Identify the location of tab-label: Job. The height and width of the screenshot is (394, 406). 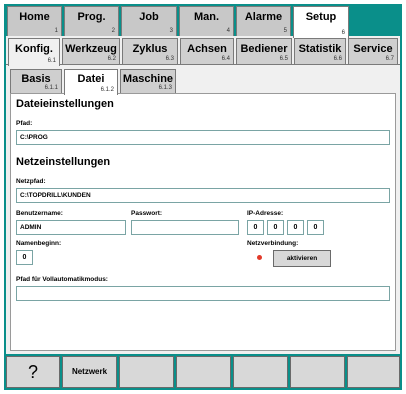
(149, 17).